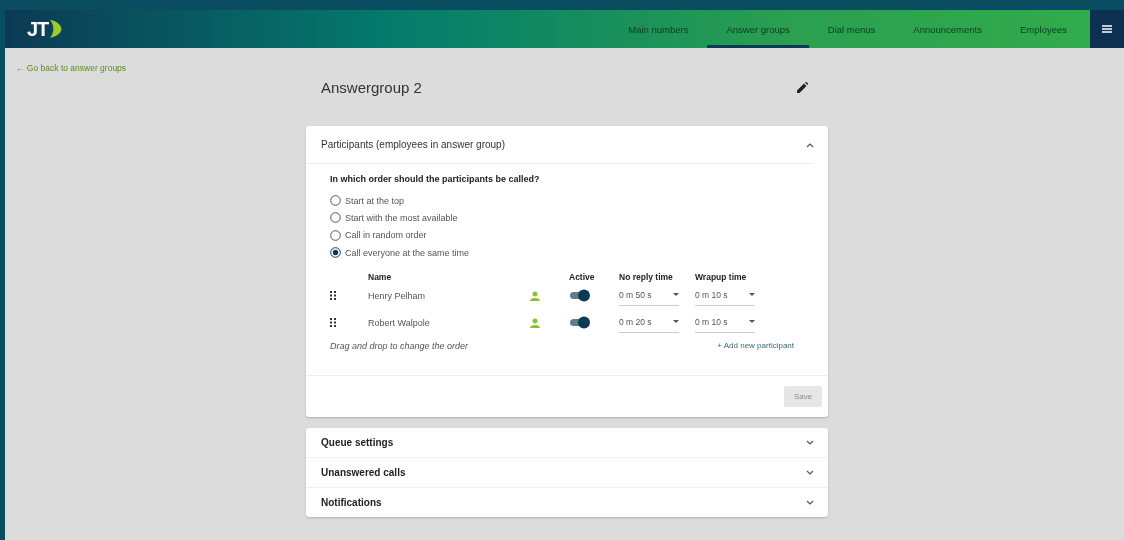 The width and height of the screenshot is (1124, 540). I want to click on nav-tab: Answer groups, so click(758, 29).